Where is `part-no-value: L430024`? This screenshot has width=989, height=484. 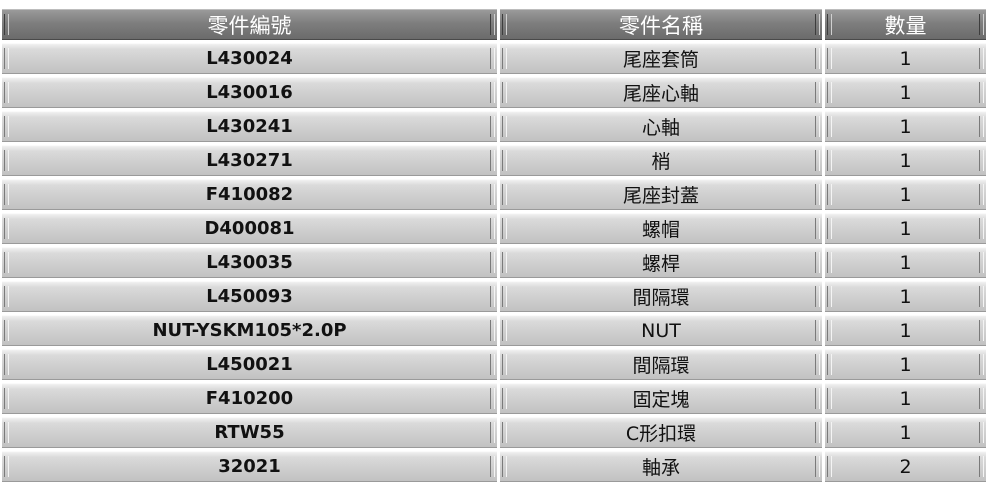 part-no-value: L430024 is located at coordinates (249, 58).